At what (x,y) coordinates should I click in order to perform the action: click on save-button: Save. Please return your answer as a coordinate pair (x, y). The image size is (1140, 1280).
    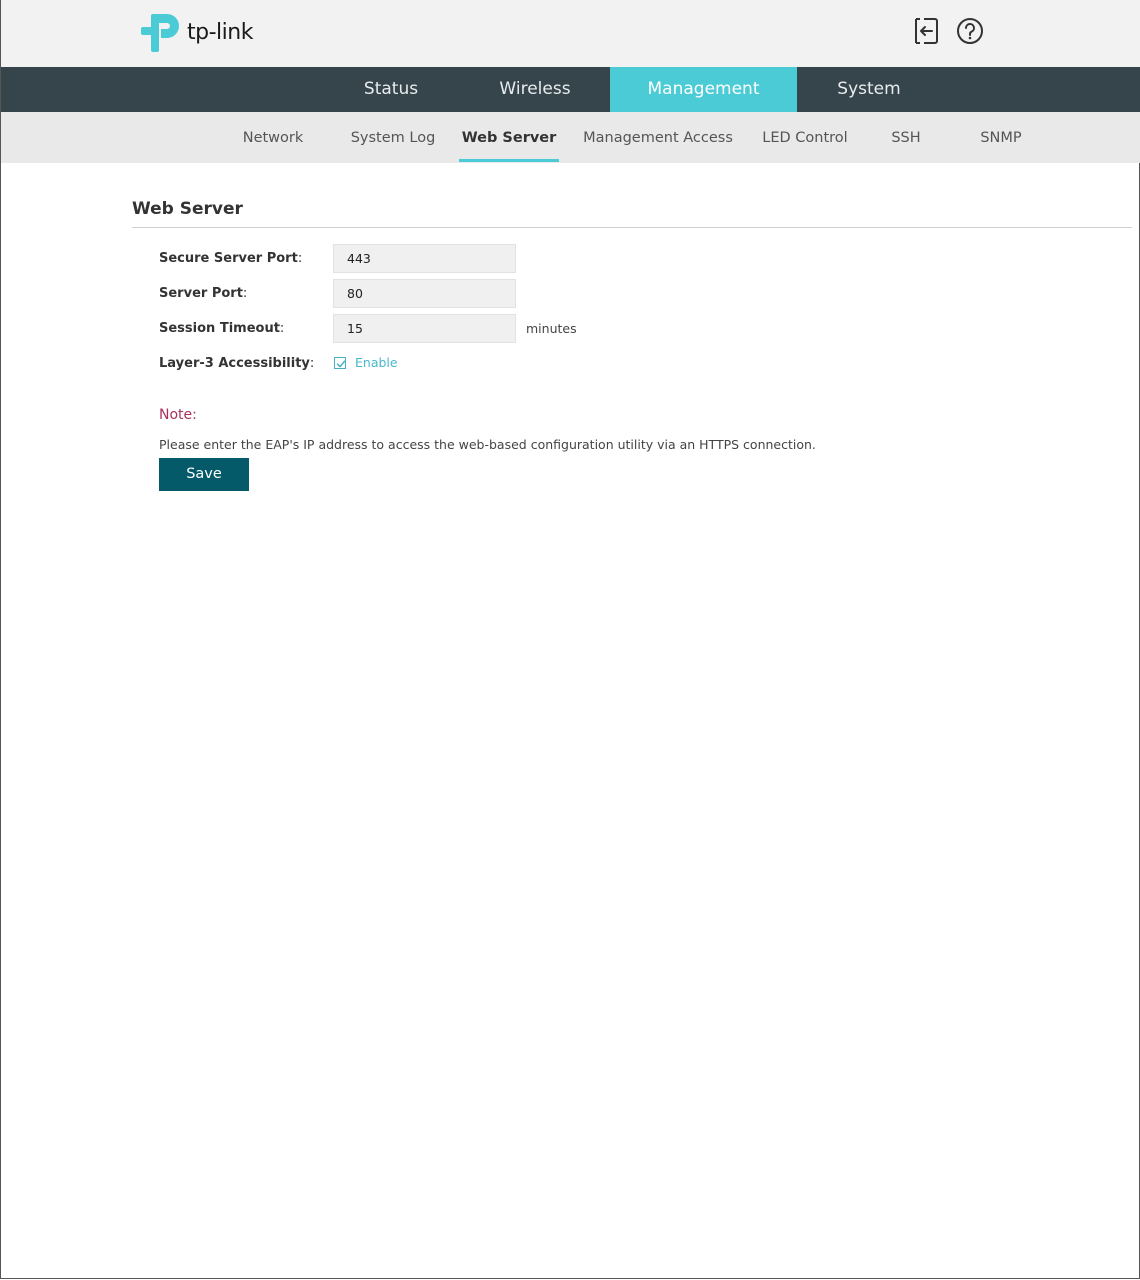
    Looking at the image, I should click on (204, 474).